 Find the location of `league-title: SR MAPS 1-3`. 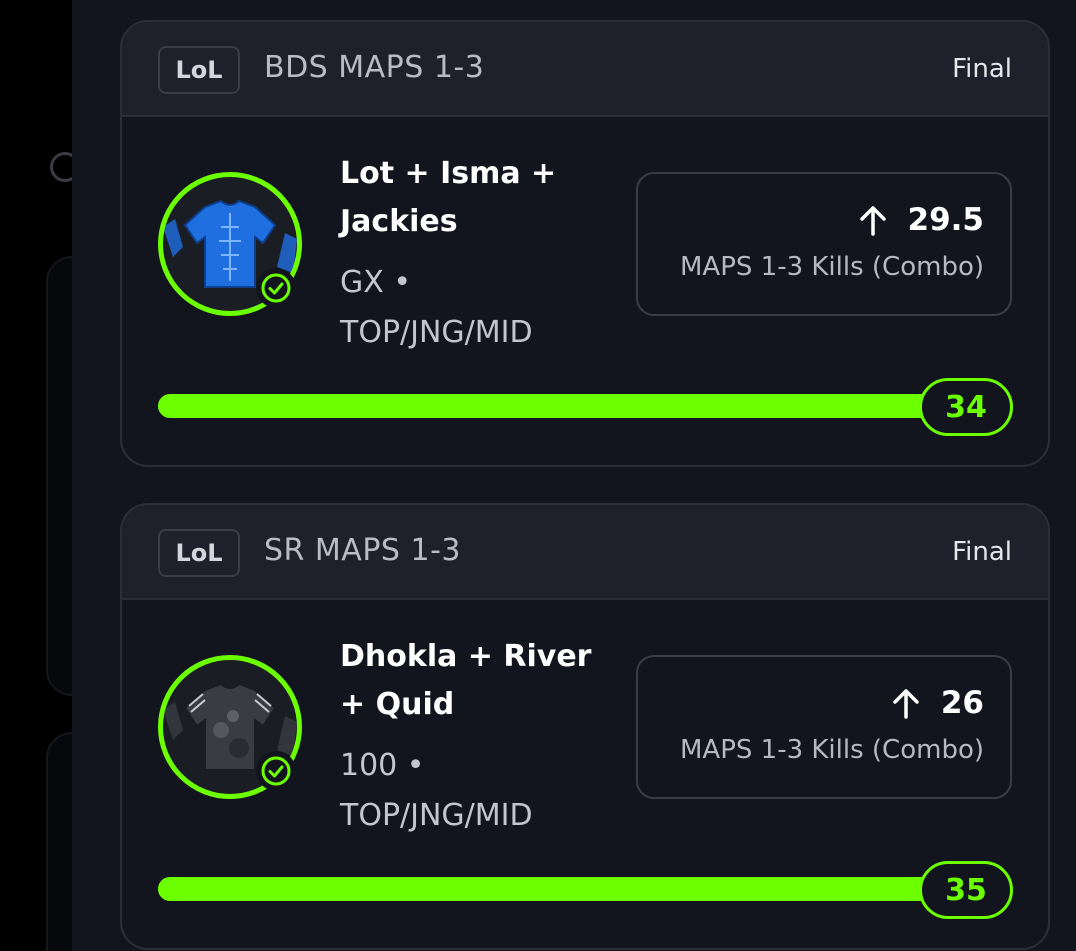

league-title: SR MAPS 1-3 is located at coordinates (362, 550).